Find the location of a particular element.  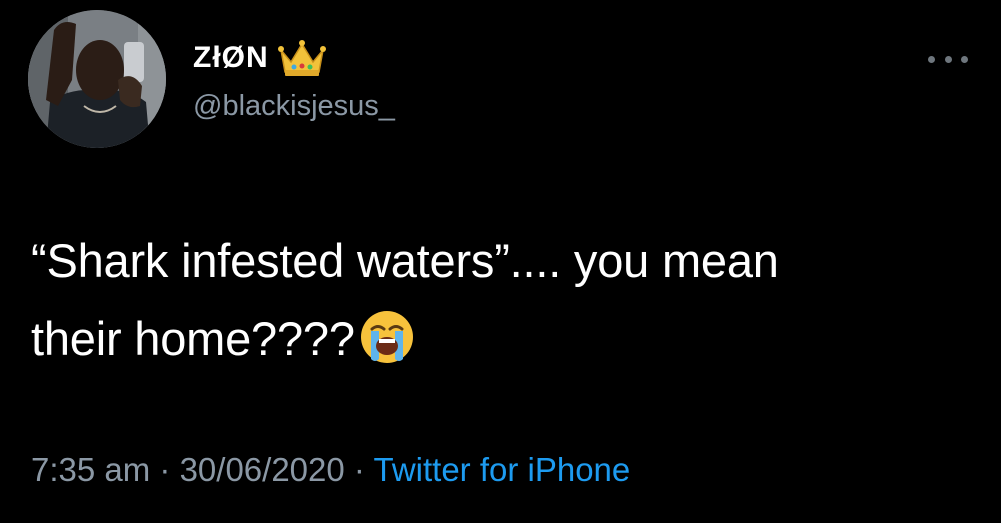

display-name-row: ZłØN is located at coordinates (260, 58).